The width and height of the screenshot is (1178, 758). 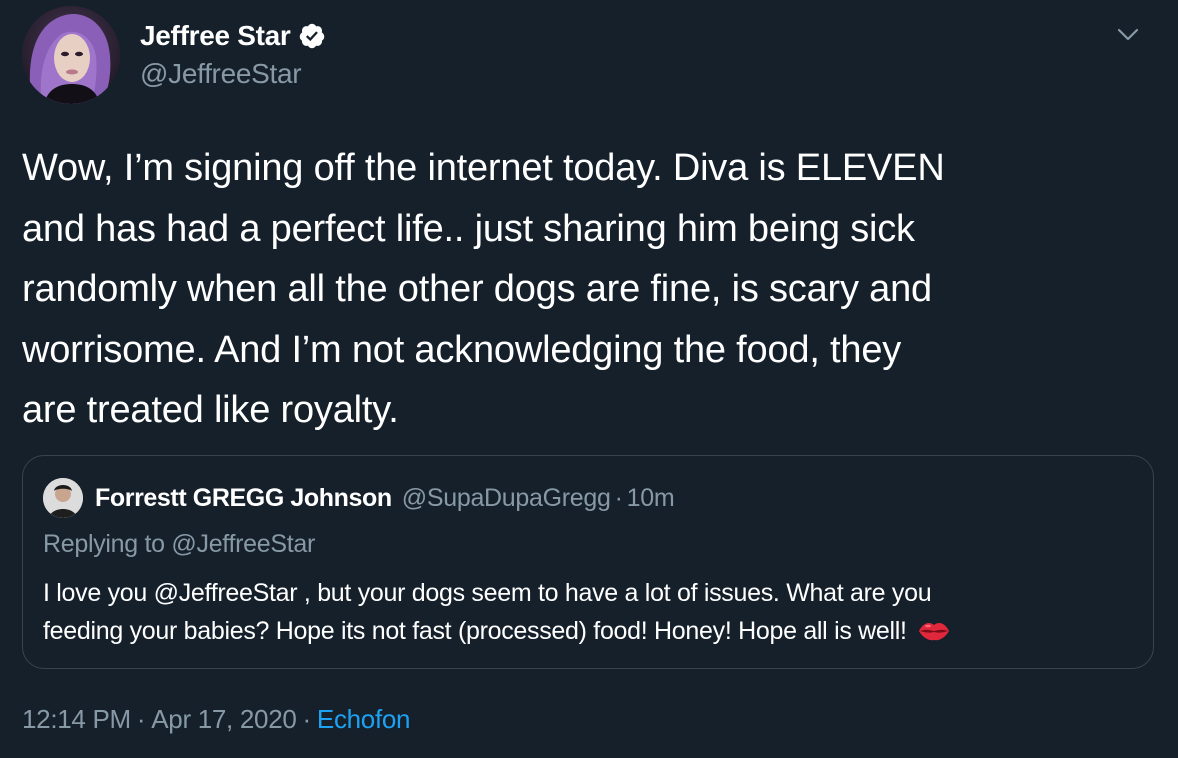 I want to click on verified-badge-icon, so click(x=312, y=36).